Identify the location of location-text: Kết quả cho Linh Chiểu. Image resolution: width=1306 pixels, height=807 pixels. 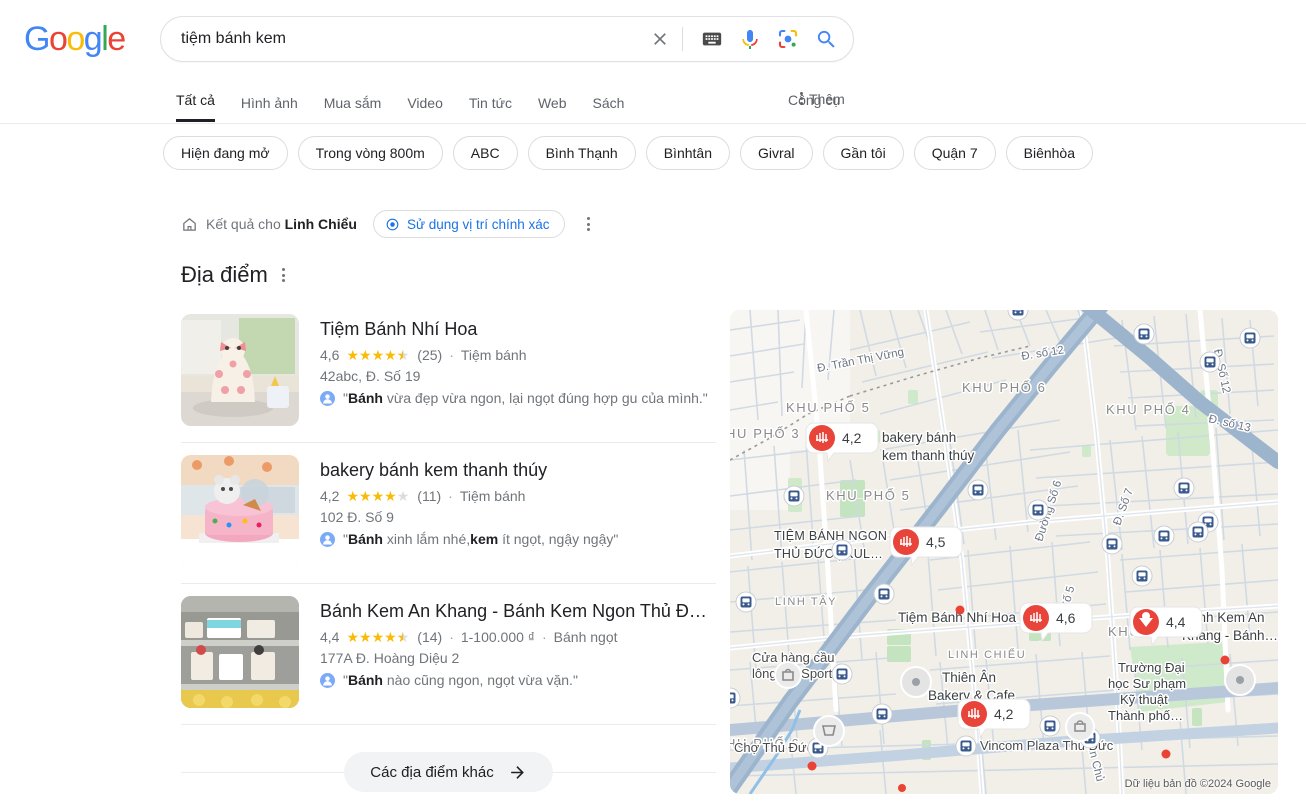
(281, 224).